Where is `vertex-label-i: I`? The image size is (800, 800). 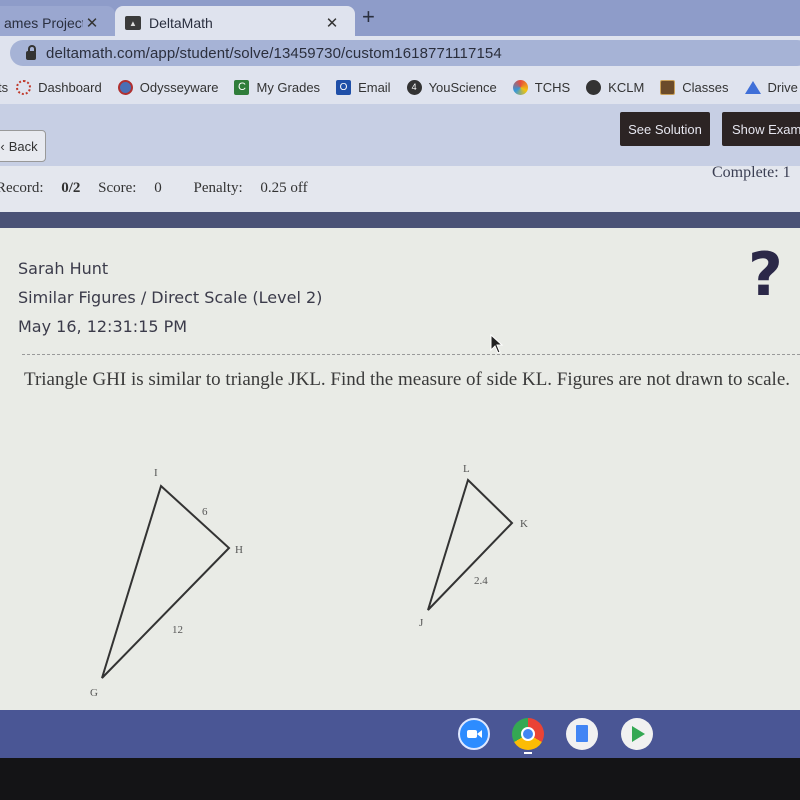 vertex-label-i: I is located at coordinates (156, 473).